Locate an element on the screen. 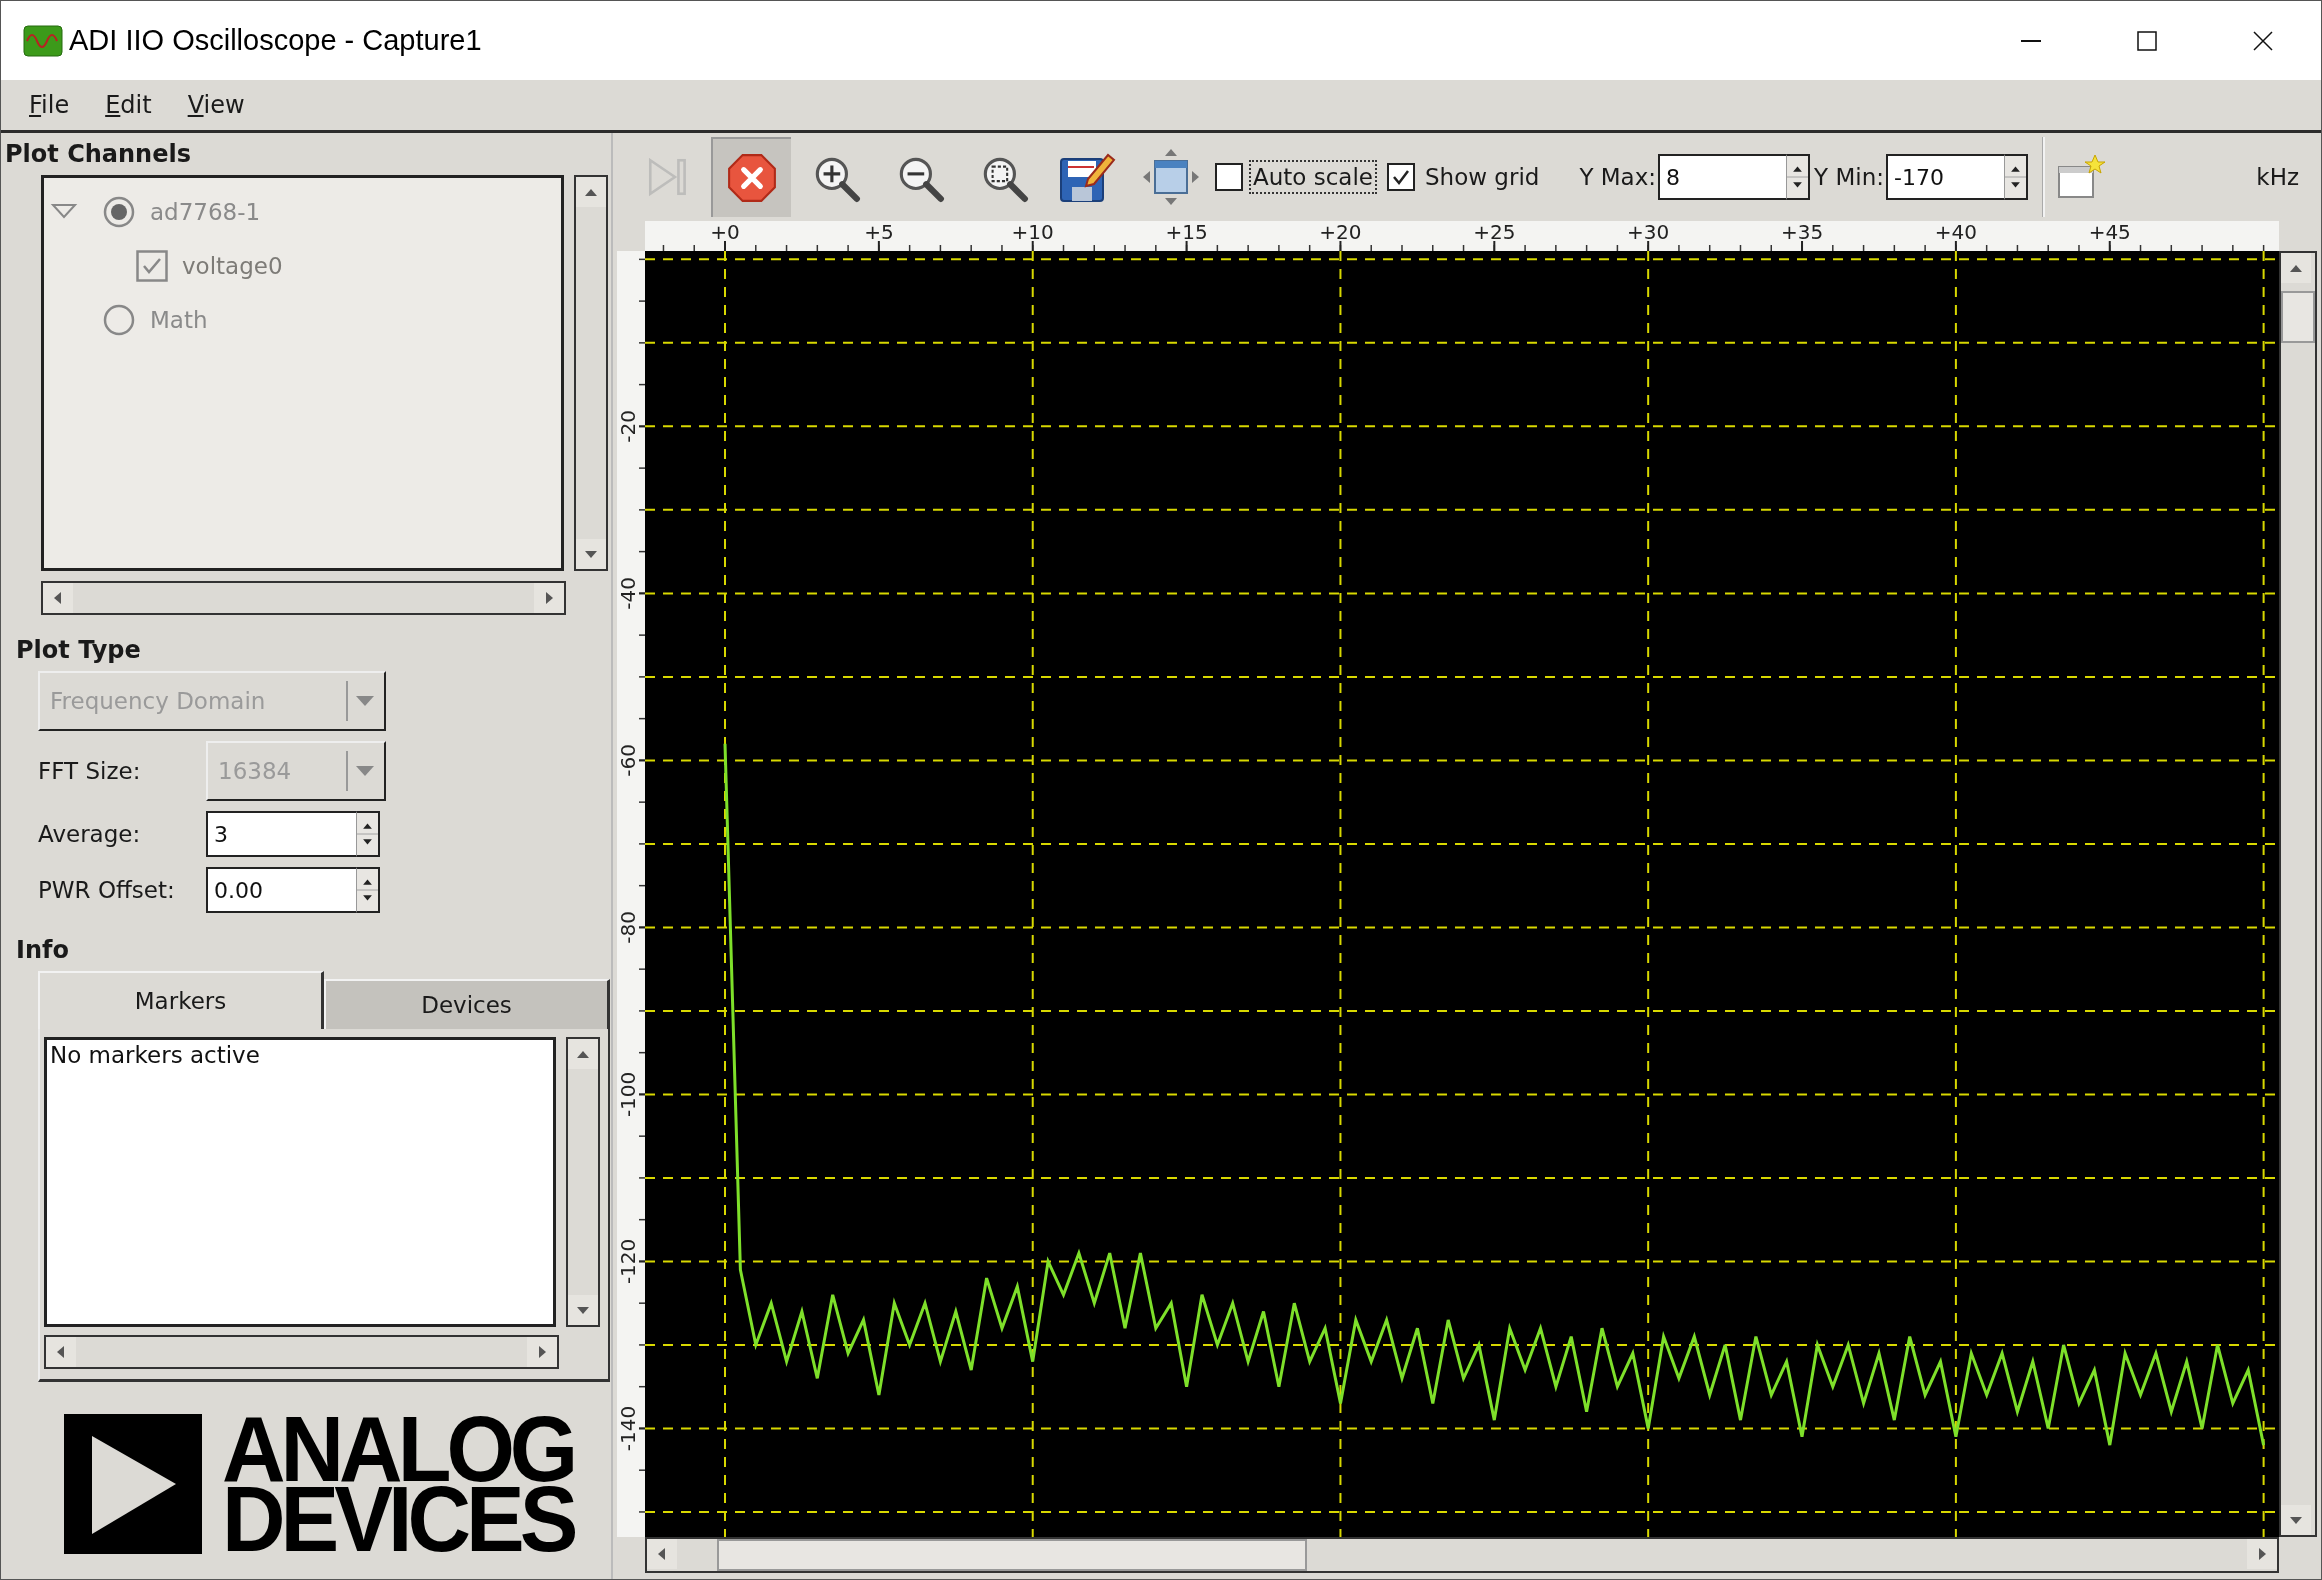 The image size is (2322, 1580). stop-button is located at coordinates (751, 177).